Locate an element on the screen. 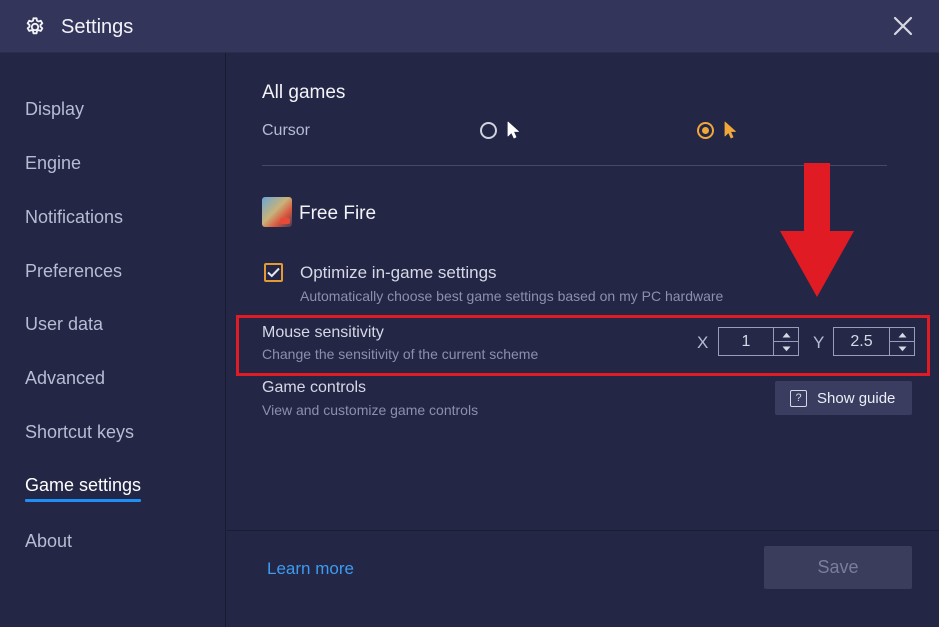  show-guide-label: Show guide is located at coordinates (856, 398).